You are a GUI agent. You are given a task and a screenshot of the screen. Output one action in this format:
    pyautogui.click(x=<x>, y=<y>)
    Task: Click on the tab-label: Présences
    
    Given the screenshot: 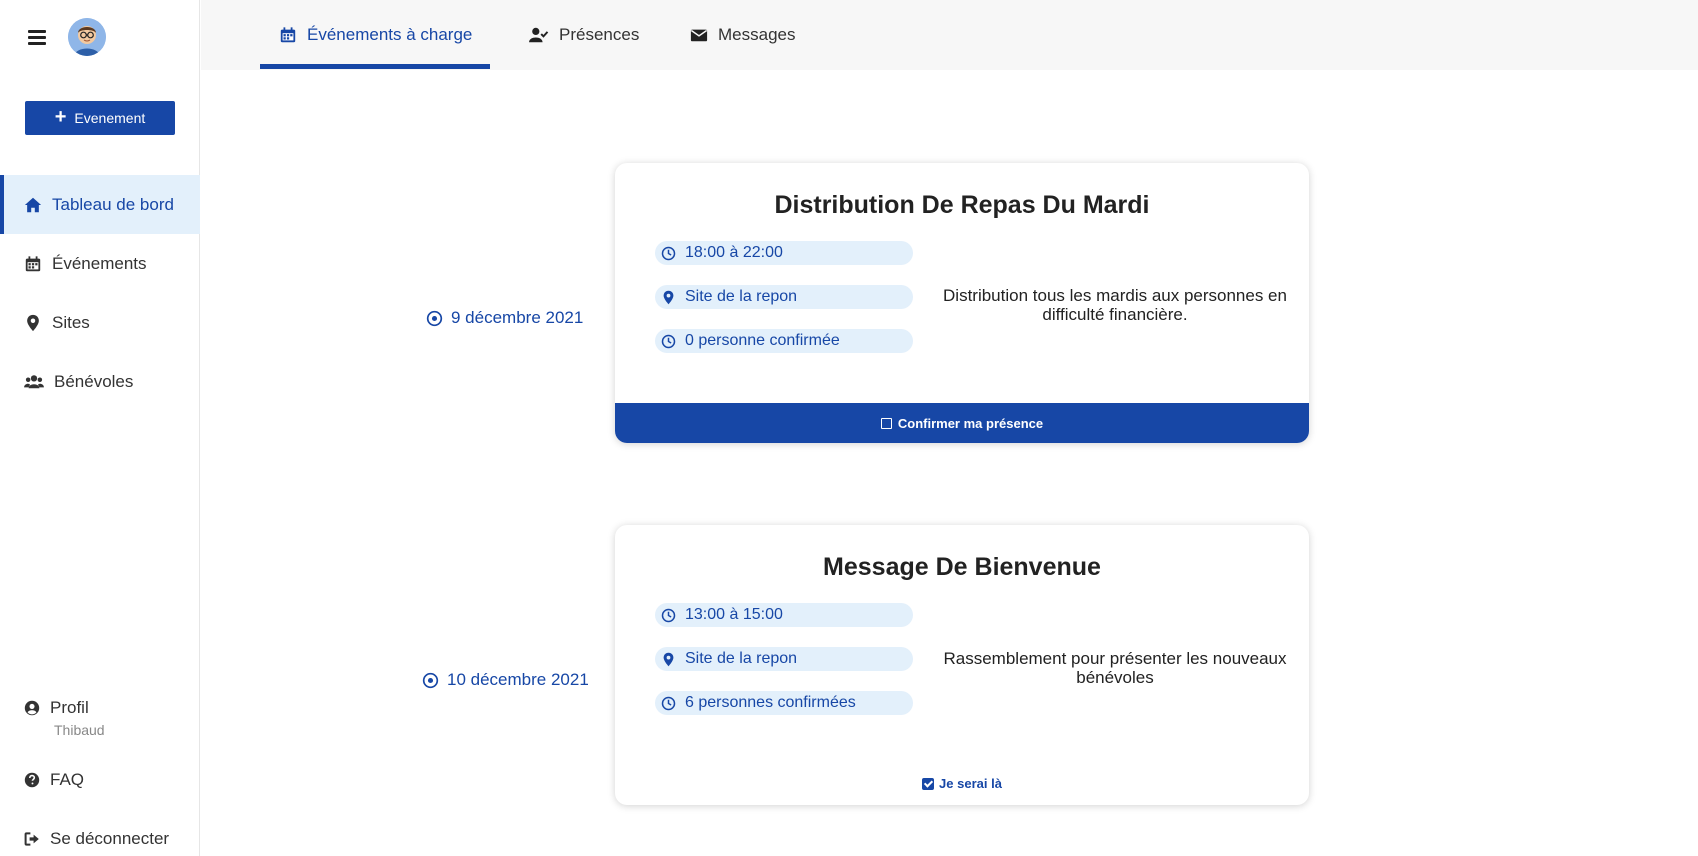 What is the action you would take?
    pyautogui.click(x=599, y=34)
    